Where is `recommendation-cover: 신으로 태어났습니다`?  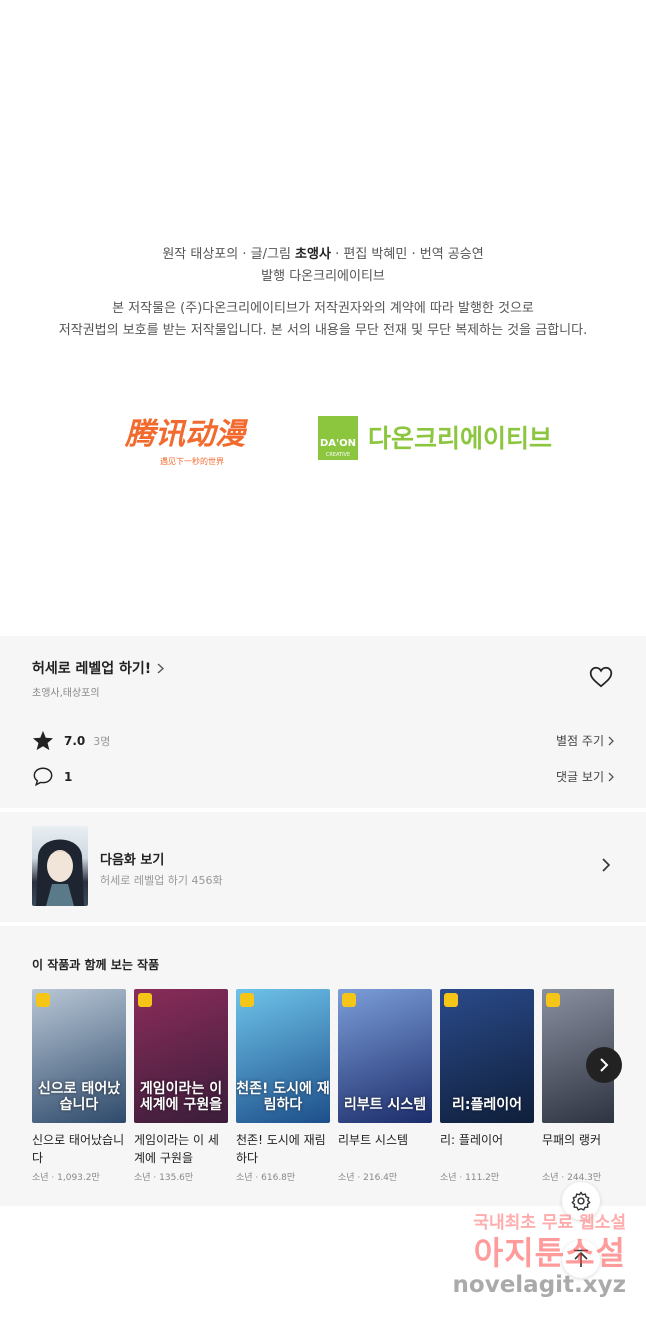
recommendation-cover: 신으로 태어났습니다 is located at coordinates (79, 1056).